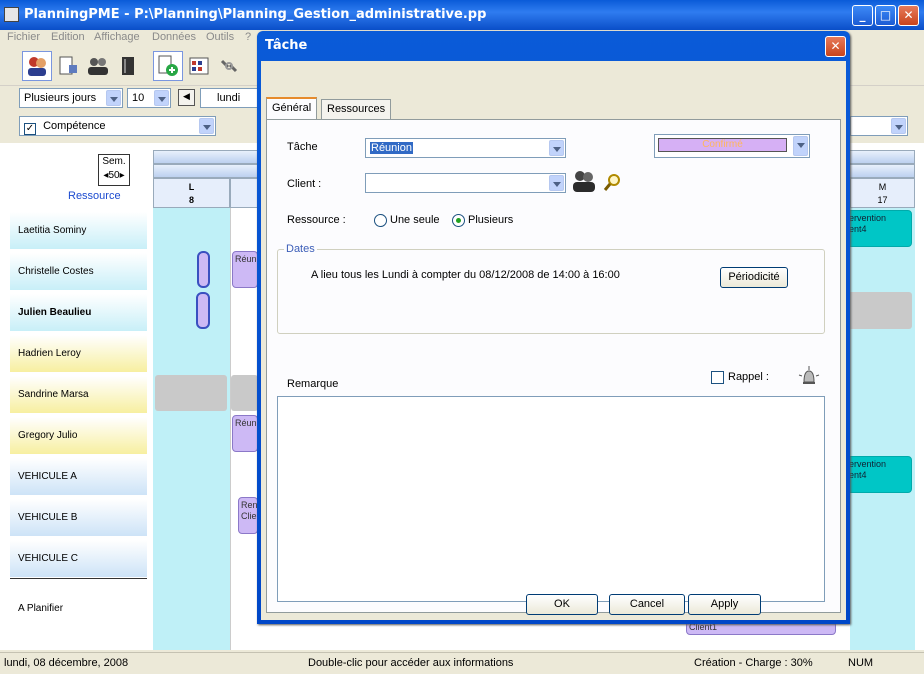 The height and width of the screenshot is (674, 924). Describe the element at coordinates (78, 476) in the screenshot. I see `resource-row: VEHICULE A` at that location.